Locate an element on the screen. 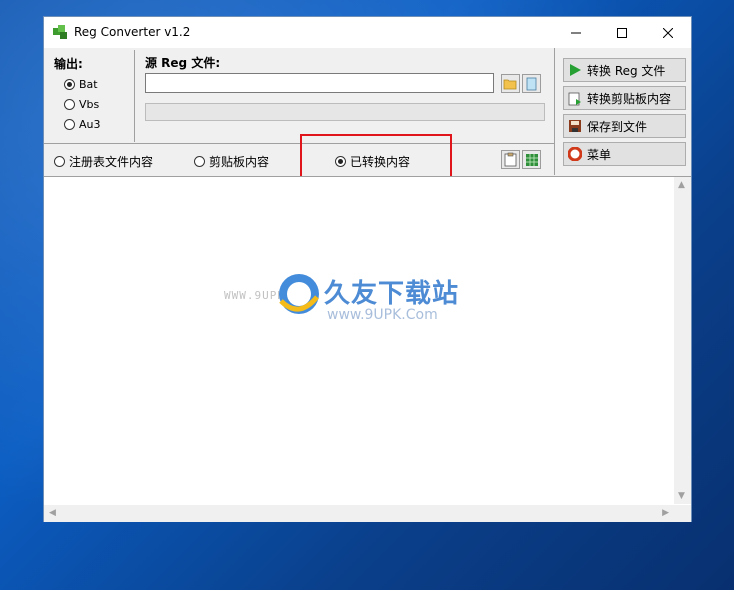 Image resolution: width=734 pixels, height=590 pixels. view-option-label: 已转换内容 is located at coordinates (380, 162).